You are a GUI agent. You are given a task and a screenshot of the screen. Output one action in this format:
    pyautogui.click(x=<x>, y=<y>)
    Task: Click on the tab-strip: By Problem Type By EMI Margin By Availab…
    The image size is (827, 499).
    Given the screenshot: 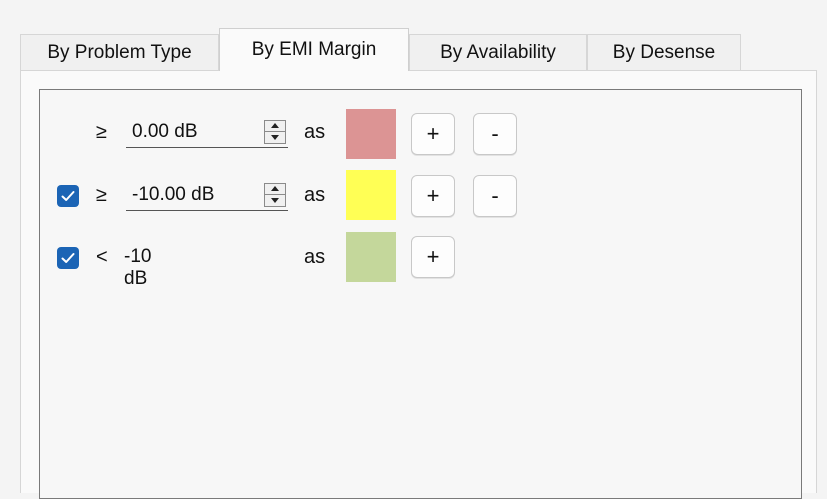 What is the action you would take?
    pyautogui.click(x=420, y=49)
    